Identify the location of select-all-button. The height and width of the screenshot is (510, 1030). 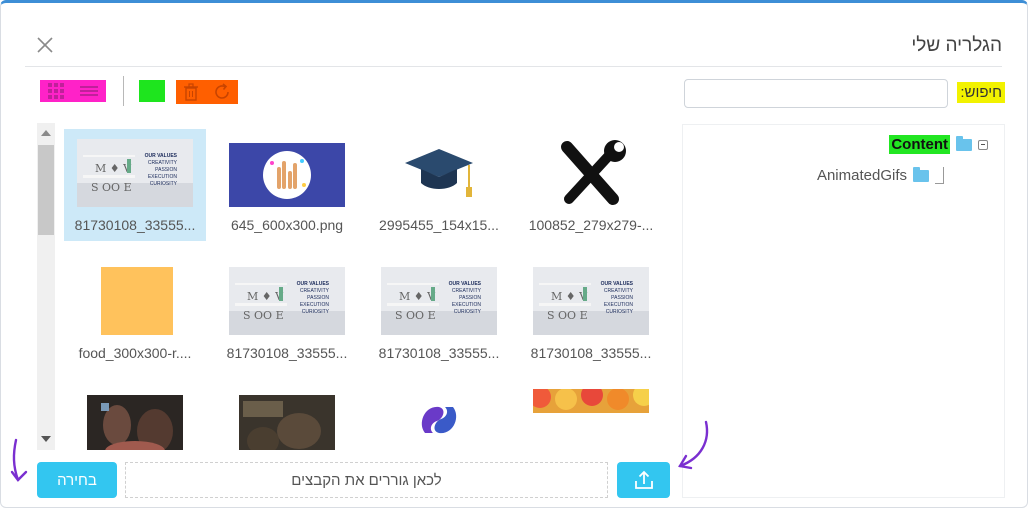
(152, 91).